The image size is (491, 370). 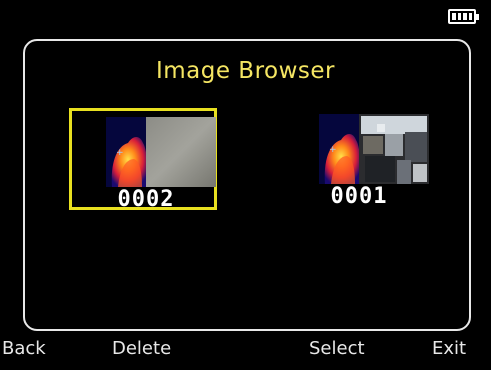 I want to click on select-button: Select, so click(x=337, y=348).